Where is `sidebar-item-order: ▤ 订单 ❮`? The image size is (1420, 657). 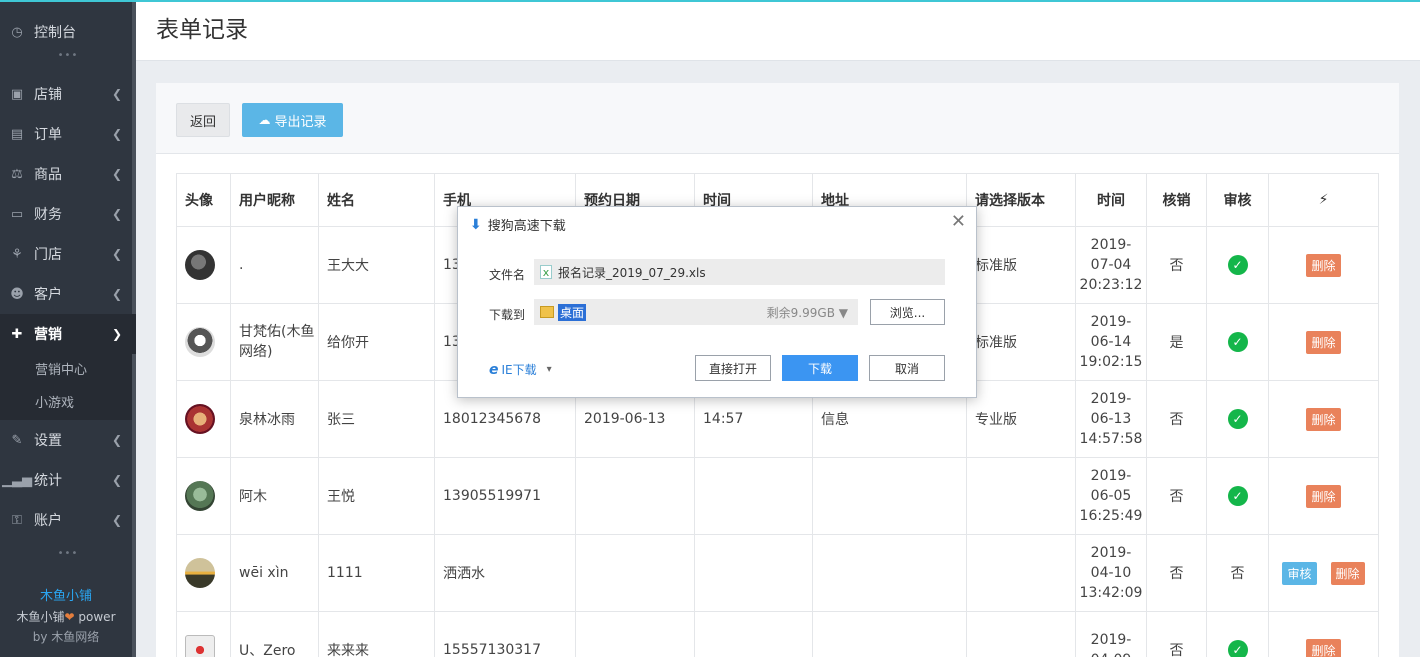
sidebar-item-order: ▤ 订单 ❮ is located at coordinates (68, 134).